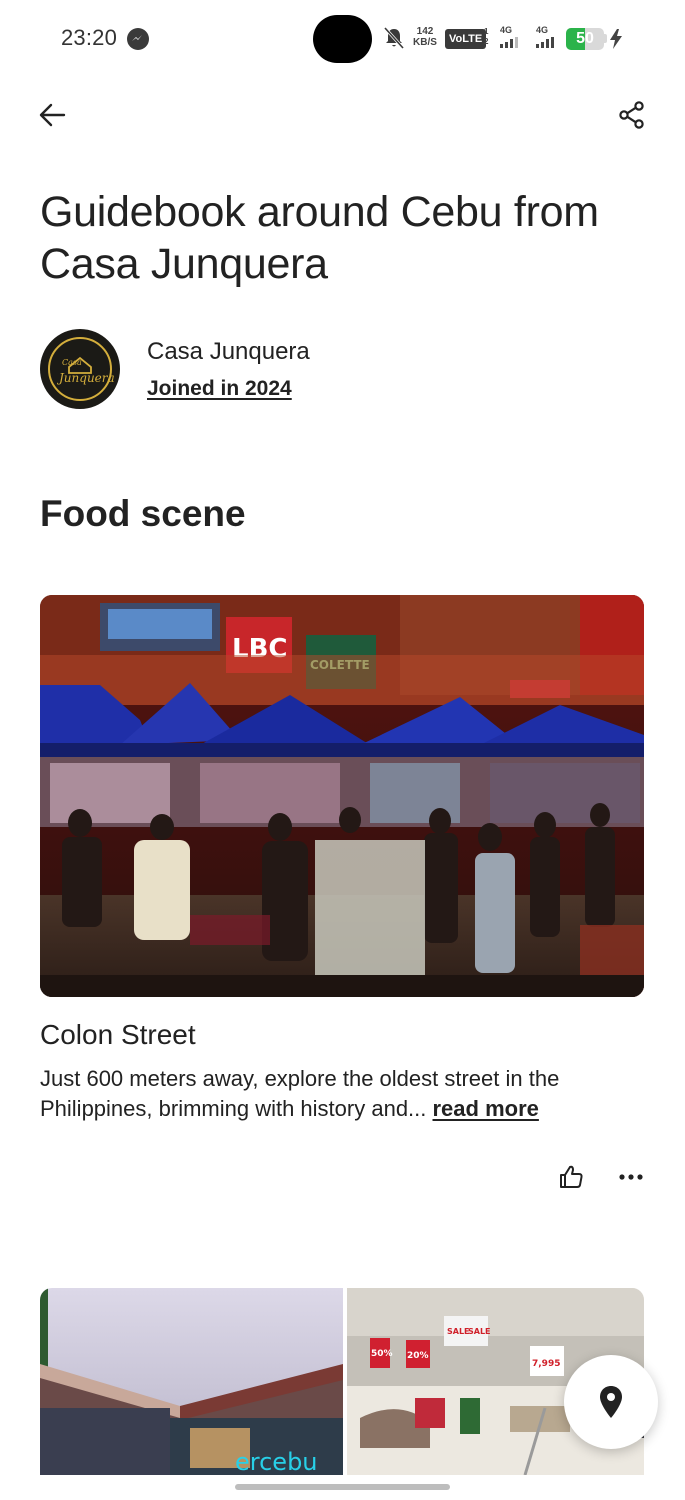 This screenshot has width=685, height=1500. Describe the element at coordinates (89, 37) in the screenshot. I see `status-time: 23:20` at that location.